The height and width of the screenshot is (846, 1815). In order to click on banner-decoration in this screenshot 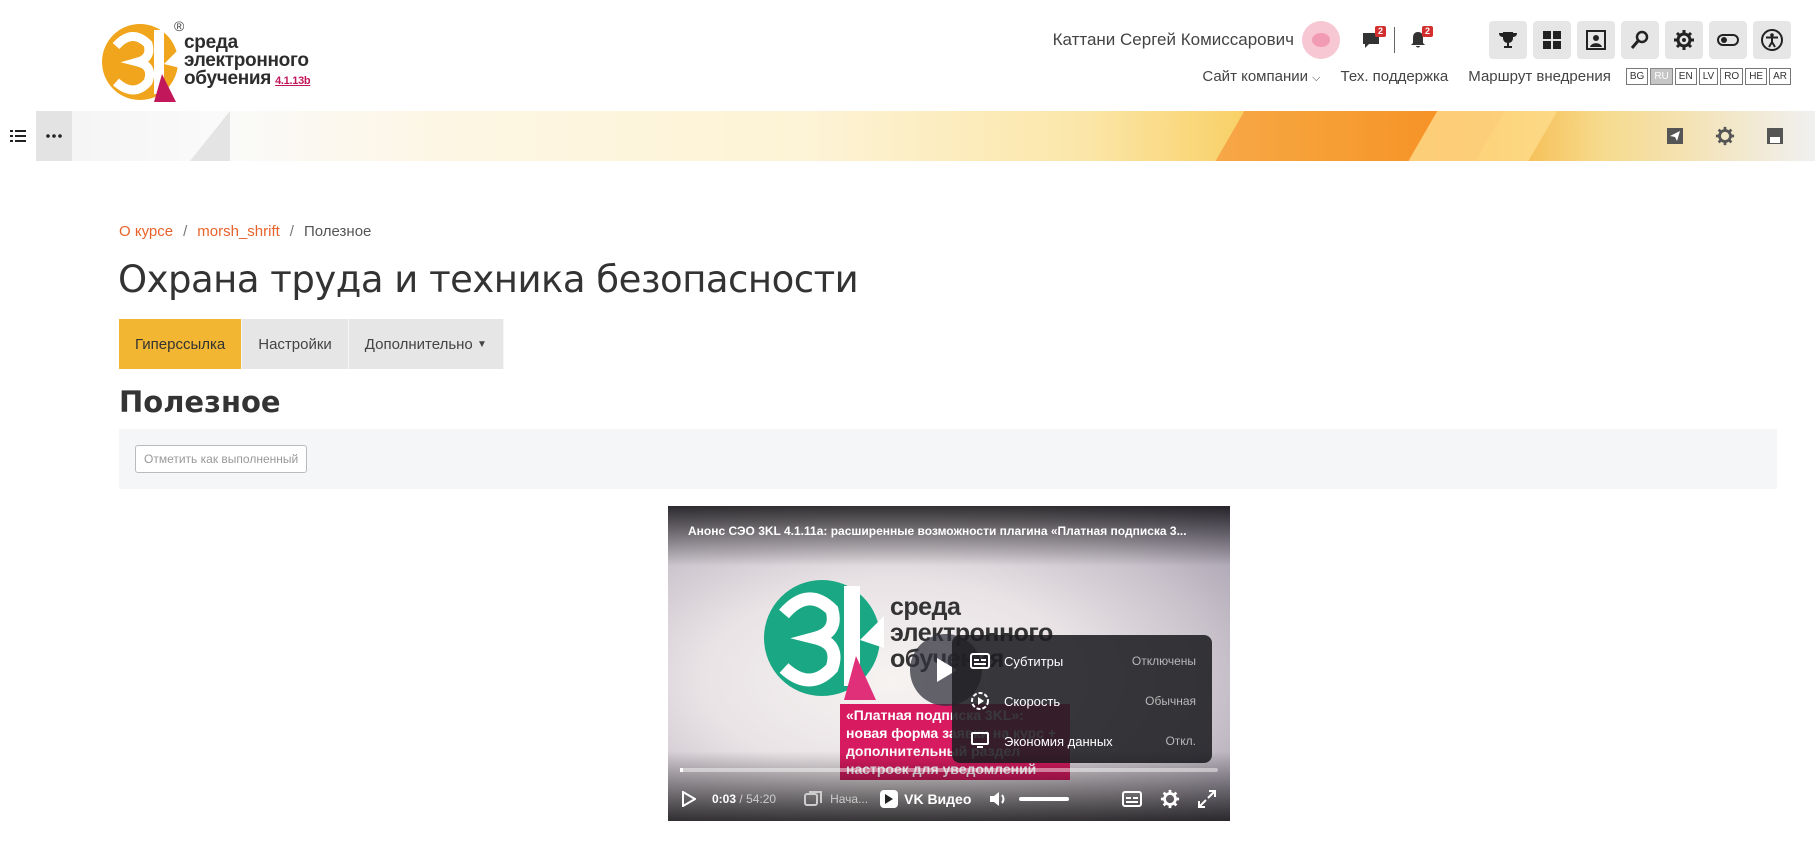, I will do `click(210, 136)`.